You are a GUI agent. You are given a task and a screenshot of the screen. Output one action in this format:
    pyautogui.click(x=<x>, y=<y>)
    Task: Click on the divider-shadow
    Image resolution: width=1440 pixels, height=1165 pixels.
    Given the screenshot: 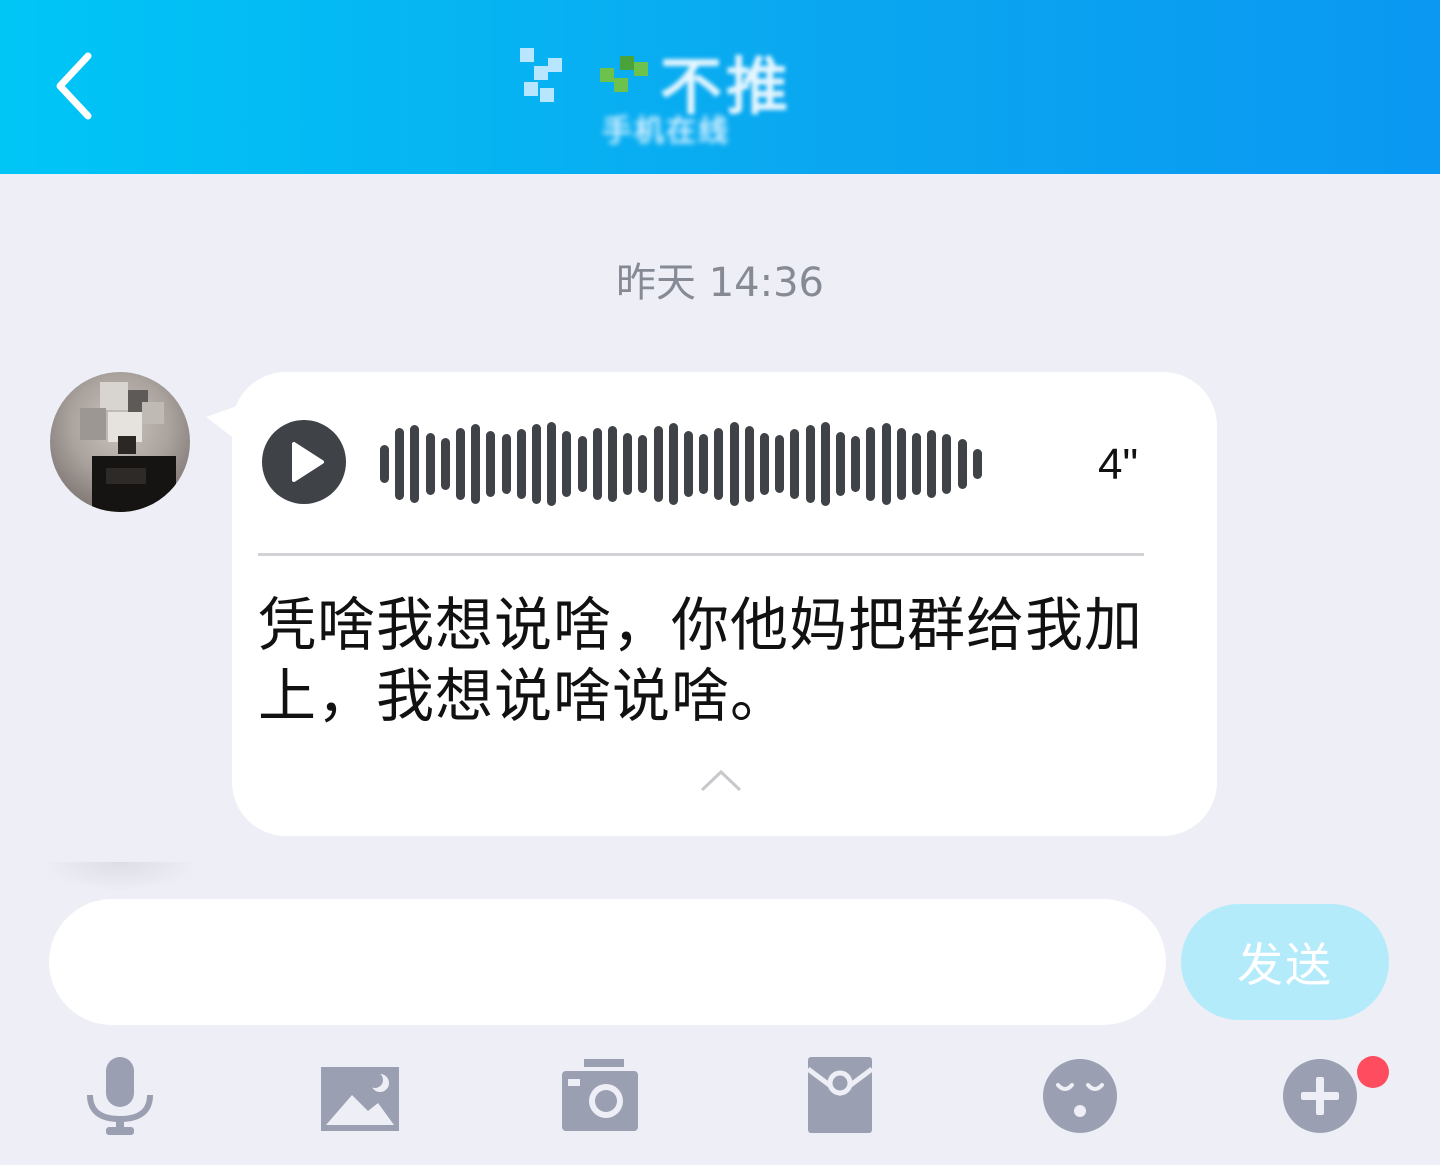 What is the action you would take?
    pyautogui.click(x=120, y=877)
    